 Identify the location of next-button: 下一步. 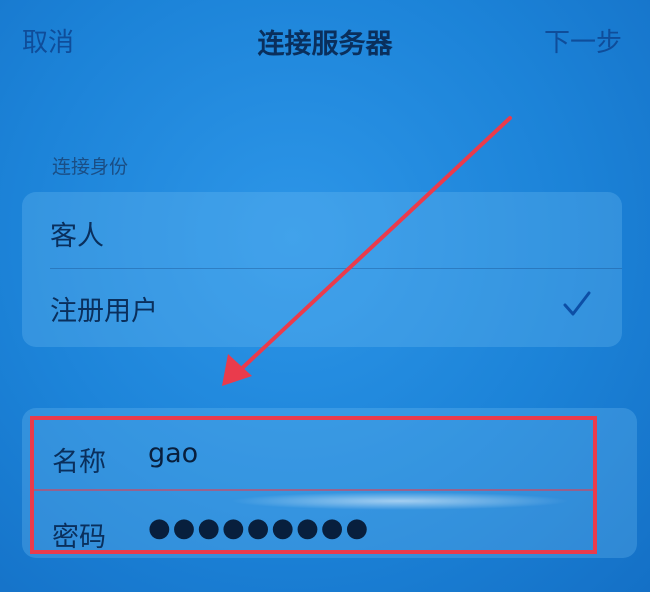
(583, 40).